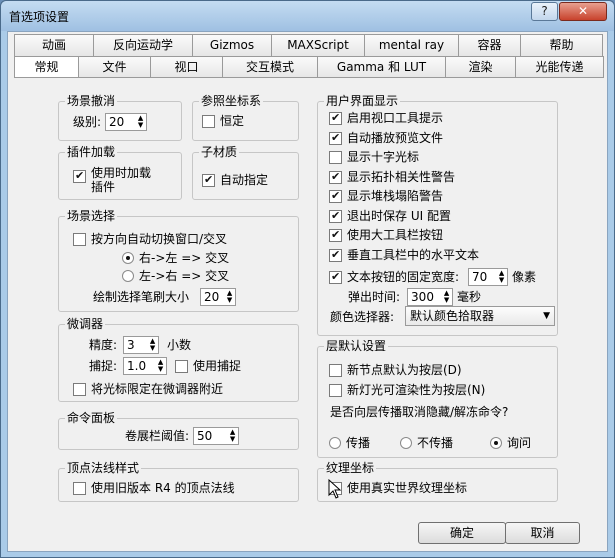  I want to click on ui-option-row: 使用大工具栏按钮, so click(386, 235).